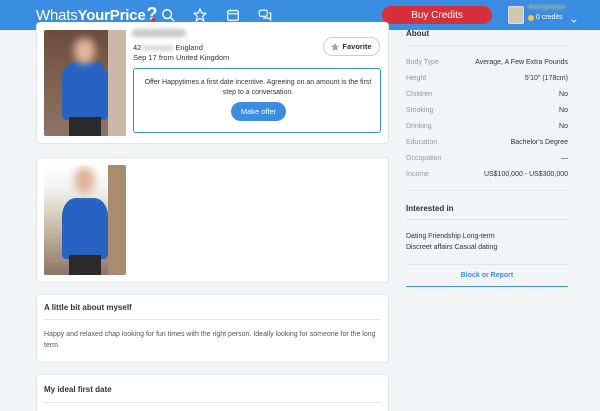 This screenshot has width=600, height=411. I want to click on attr-key: Education, so click(422, 142).